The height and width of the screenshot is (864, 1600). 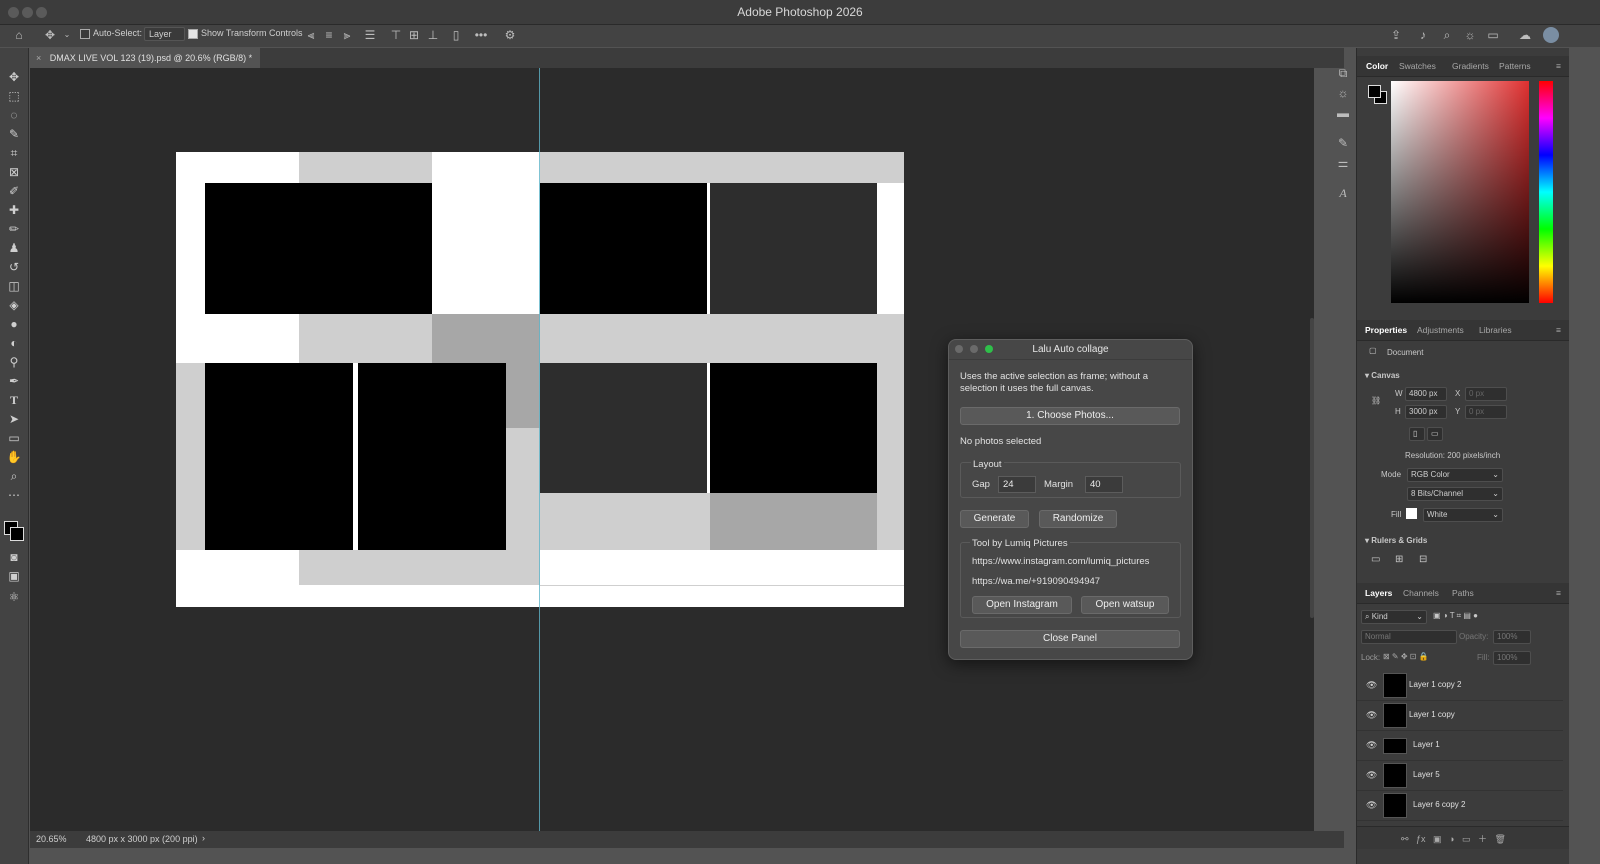 I want to click on quick-mask-icon: ◙, so click(x=14, y=557).